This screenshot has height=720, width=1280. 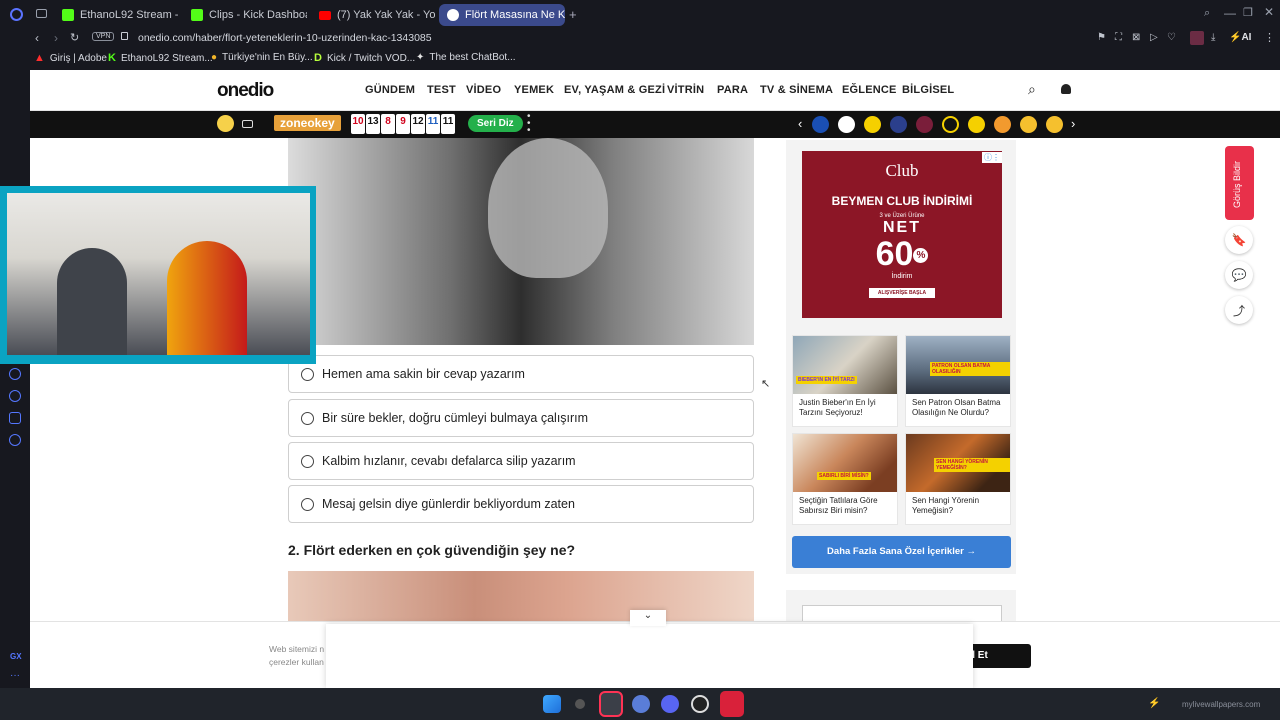 I want to click on emoji-heart-eyes-icon, so click(x=1028, y=124).